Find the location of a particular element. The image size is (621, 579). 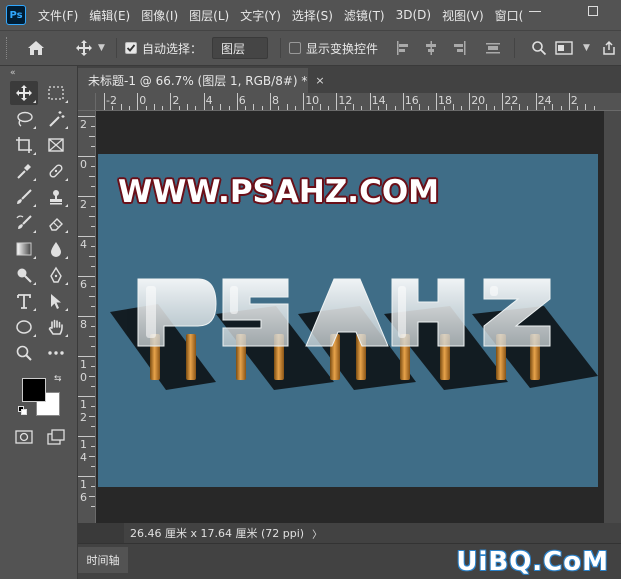

zoom-field is located at coordinates (101, 533).